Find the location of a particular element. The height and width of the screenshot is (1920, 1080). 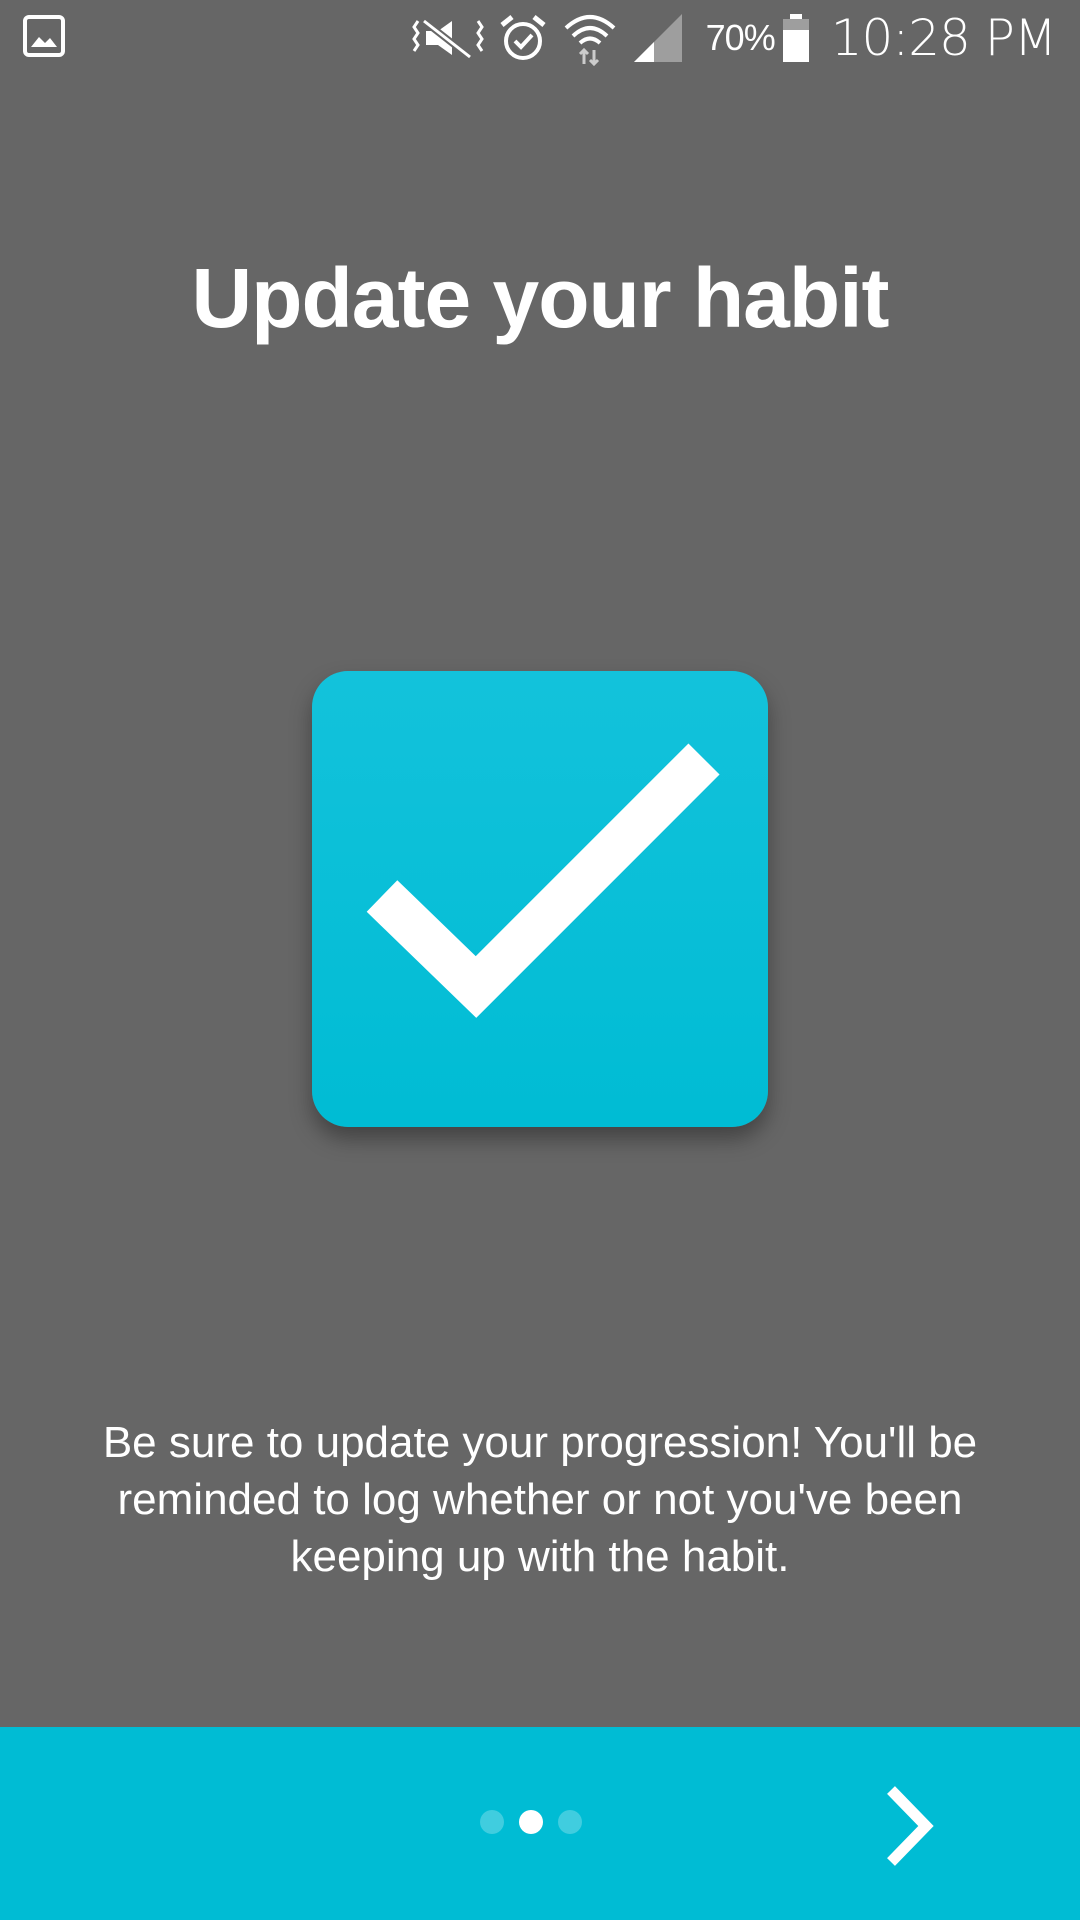

wifi-icon is located at coordinates (590, 38).